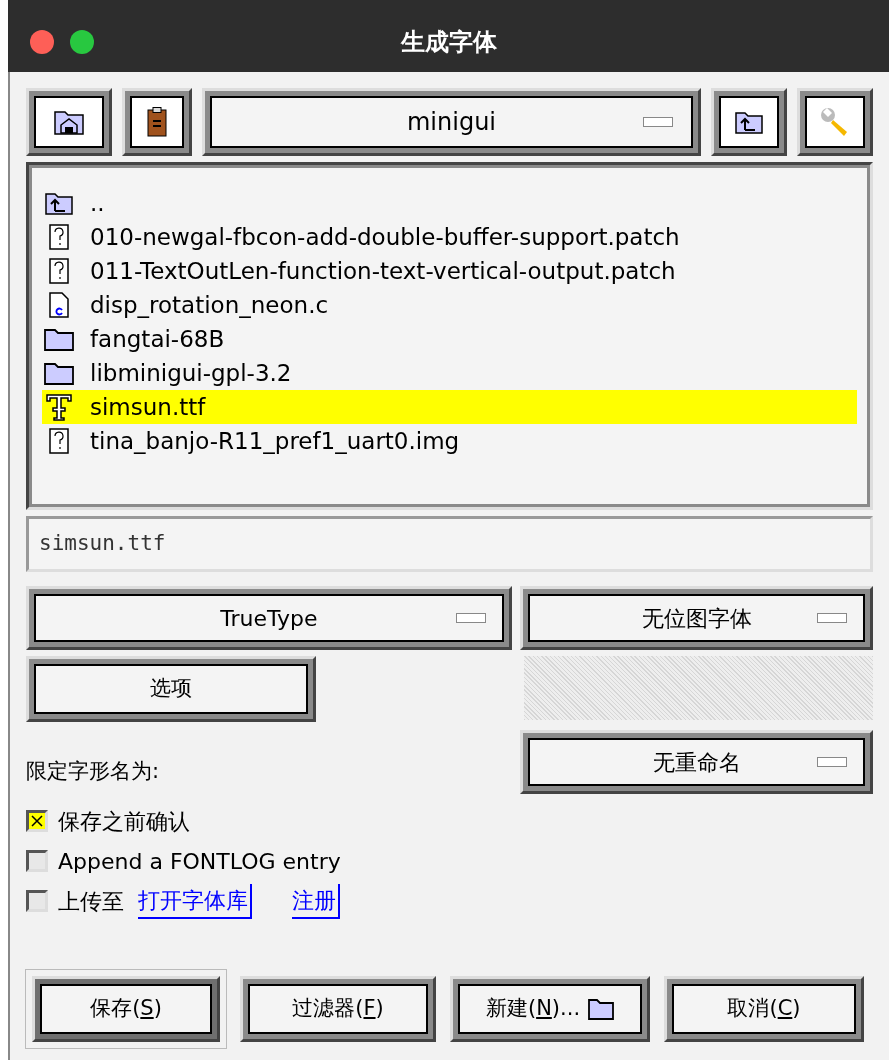 The width and height of the screenshot is (889, 1060). What do you see at coordinates (449, 237) in the screenshot?
I see `file-list-item: 010-newgal-fbcon-add-double-buffer-support.patch` at bounding box center [449, 237].